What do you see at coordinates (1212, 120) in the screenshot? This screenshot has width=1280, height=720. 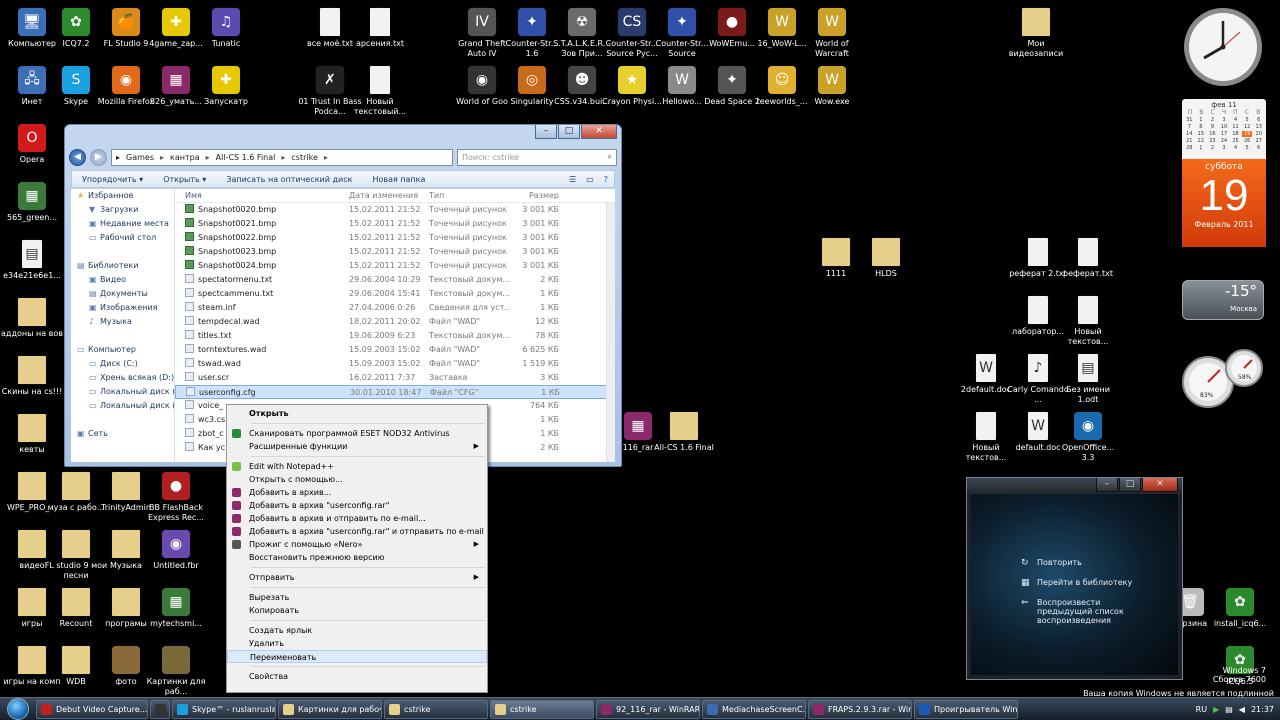 I see `calendar-day: 2` at bounding box center [1212, 120].